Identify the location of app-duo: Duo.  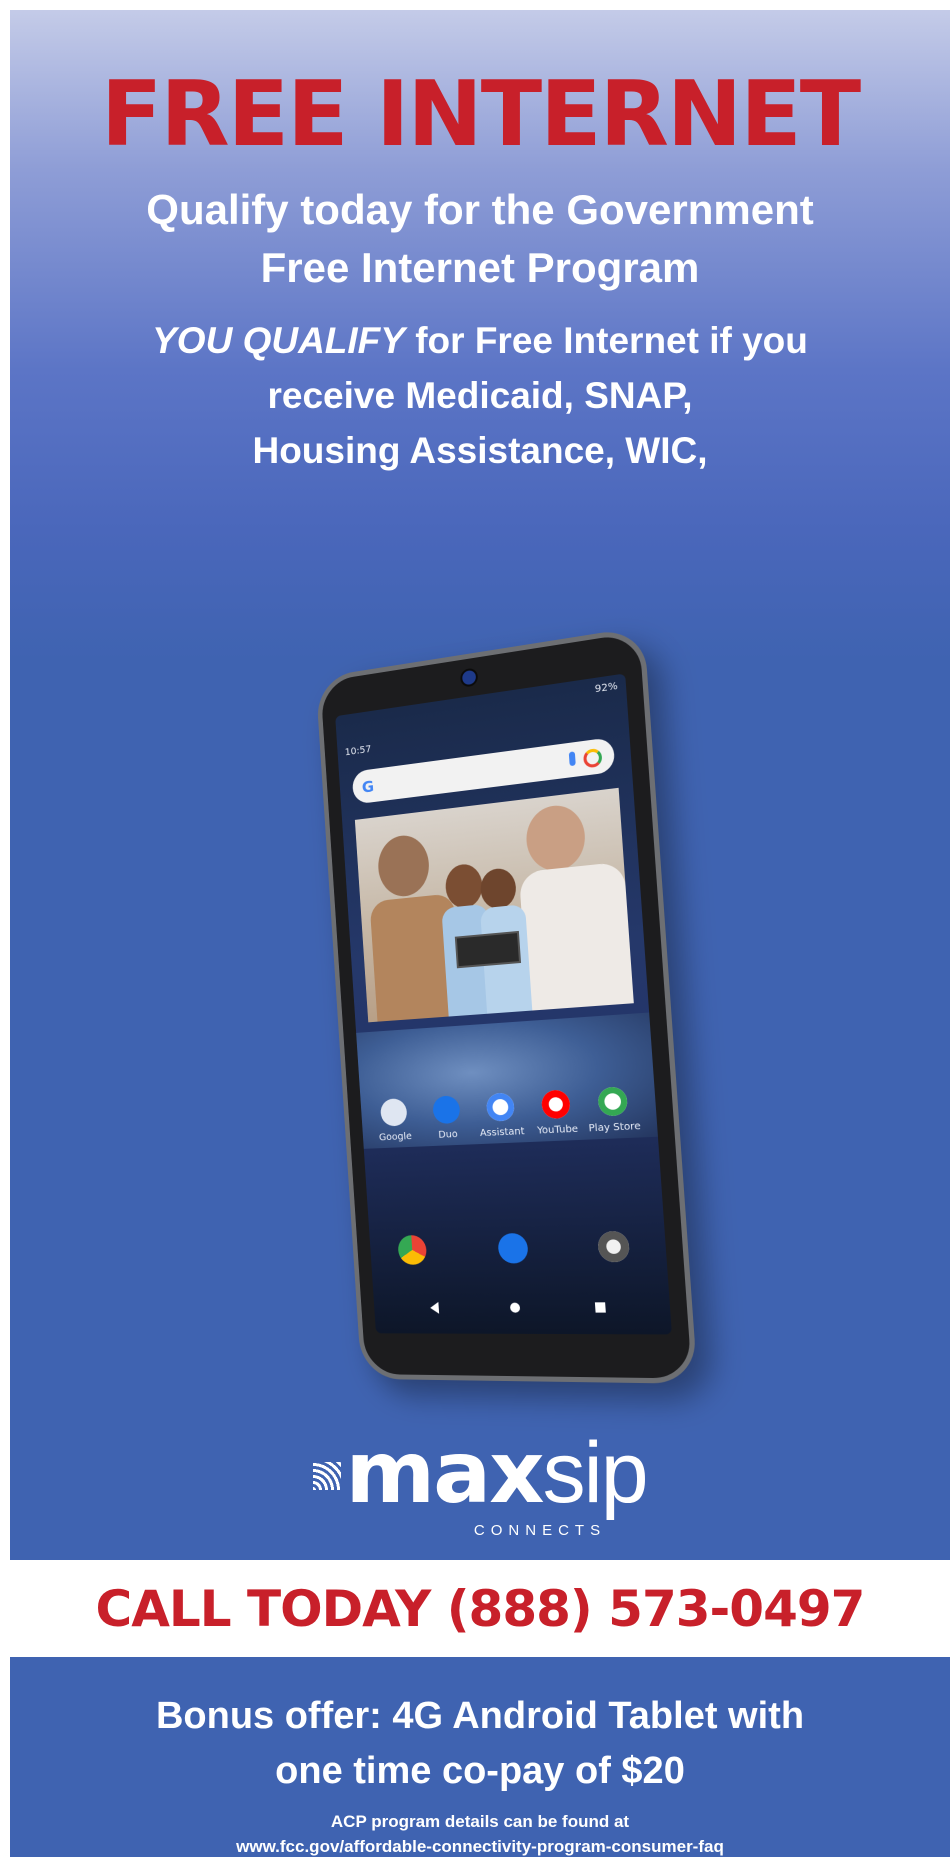
(447, 1118).